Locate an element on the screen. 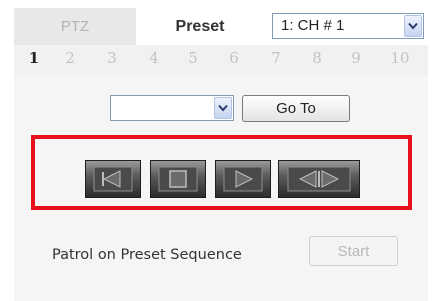 This screenshot has height=301, width=432. preset-page-5: 5 is located at coordinates (193, 58).